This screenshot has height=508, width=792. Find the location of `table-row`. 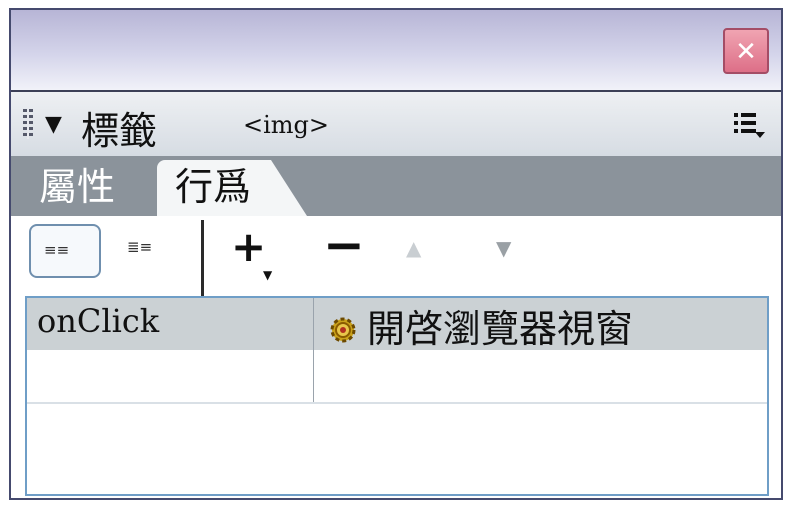

table-row is located at coordinates (397, 377).